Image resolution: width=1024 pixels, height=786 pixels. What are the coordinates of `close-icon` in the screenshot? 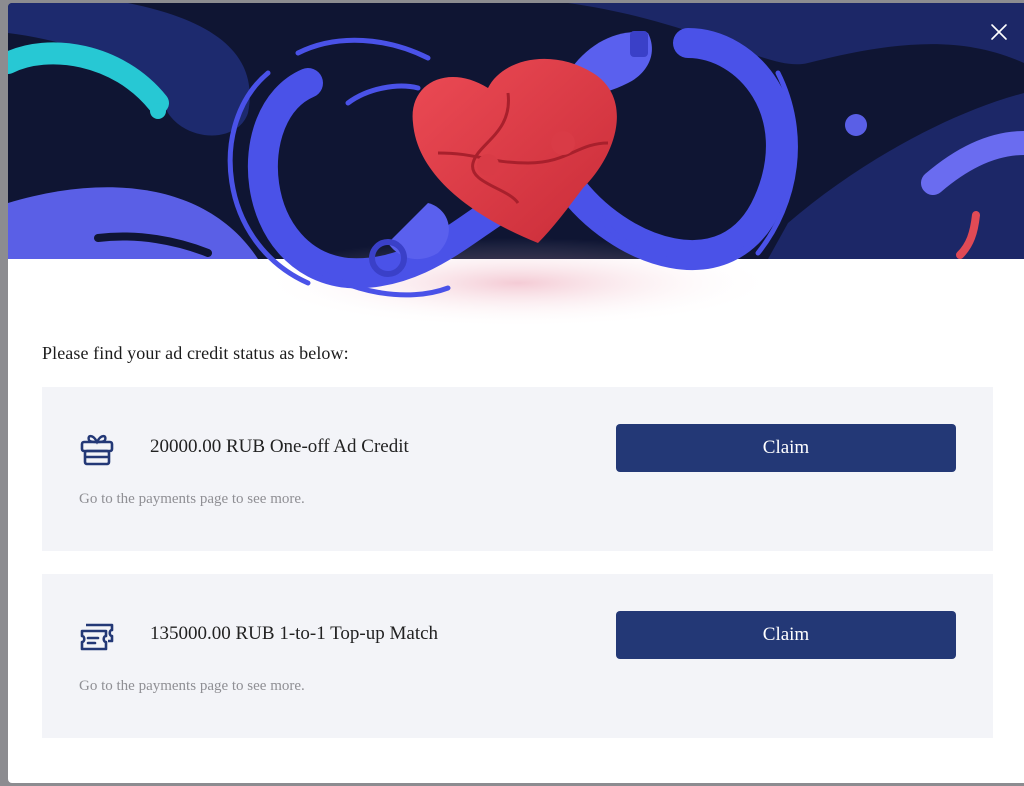 It's located at (999, 32).